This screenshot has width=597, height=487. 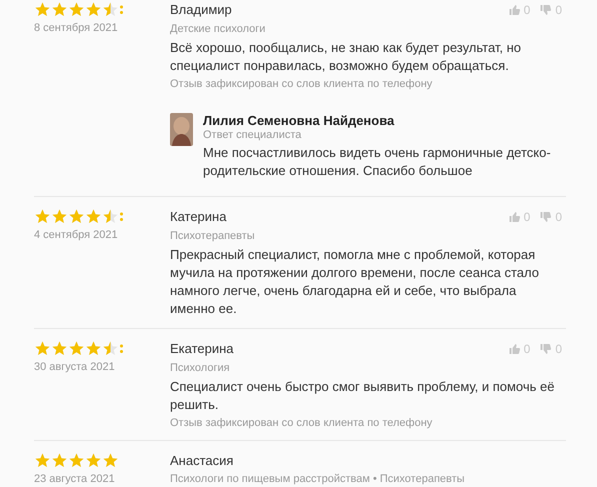 I want to click on review-text: Специалист очень быстро смог выявить проблему, и помочь её решить., so click(x=363, y=396).